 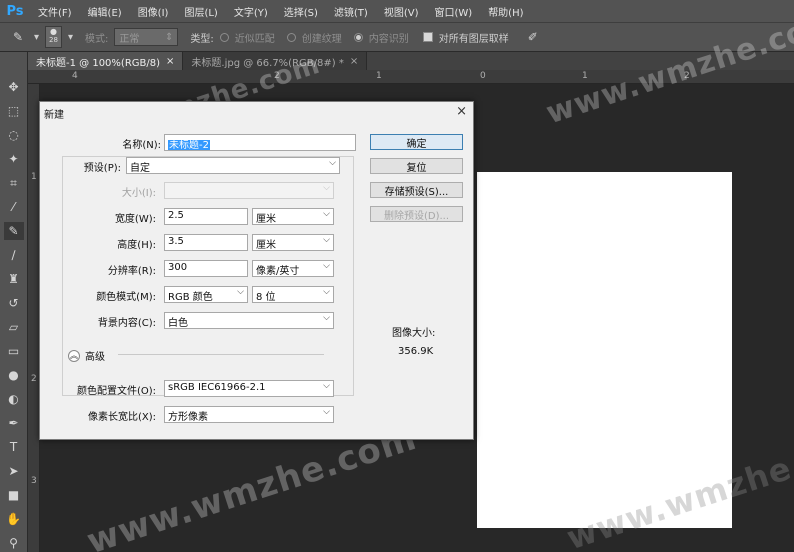 I want to click on chevron-updown-icon: ⇕, so click(x=169, y=37).